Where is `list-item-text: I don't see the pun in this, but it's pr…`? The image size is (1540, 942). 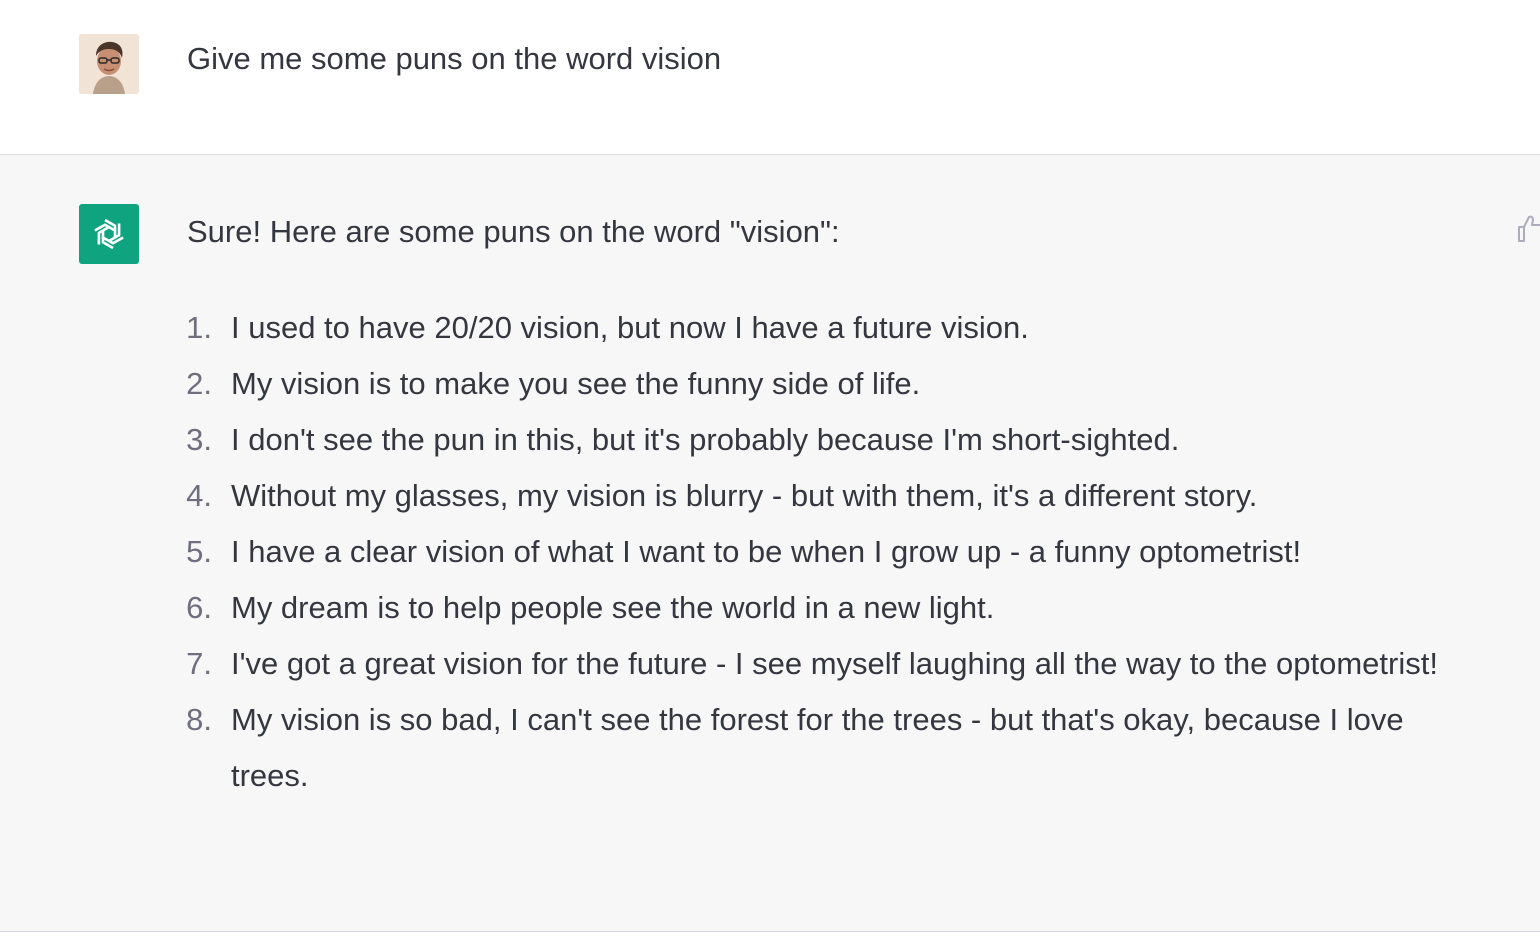
list-item-text: I don't see the pun in this, but it's pr… is located at coordinates (705, 439).